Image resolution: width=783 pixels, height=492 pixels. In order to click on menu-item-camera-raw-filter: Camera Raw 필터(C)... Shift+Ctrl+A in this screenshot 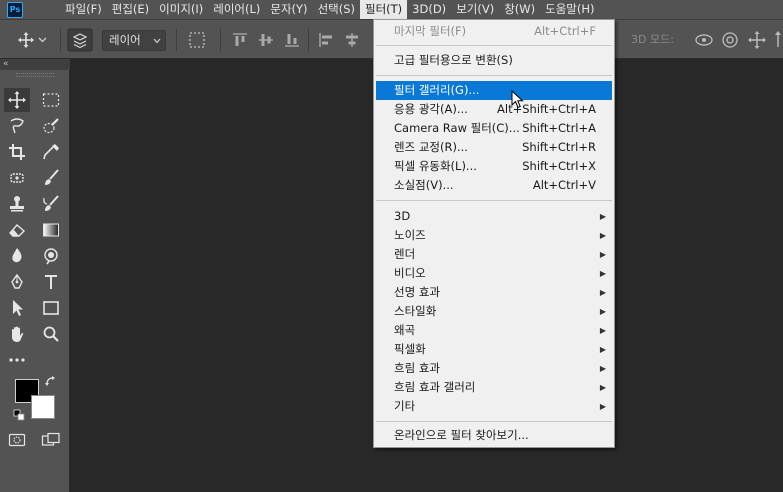, I will do `click(494, 128)`.